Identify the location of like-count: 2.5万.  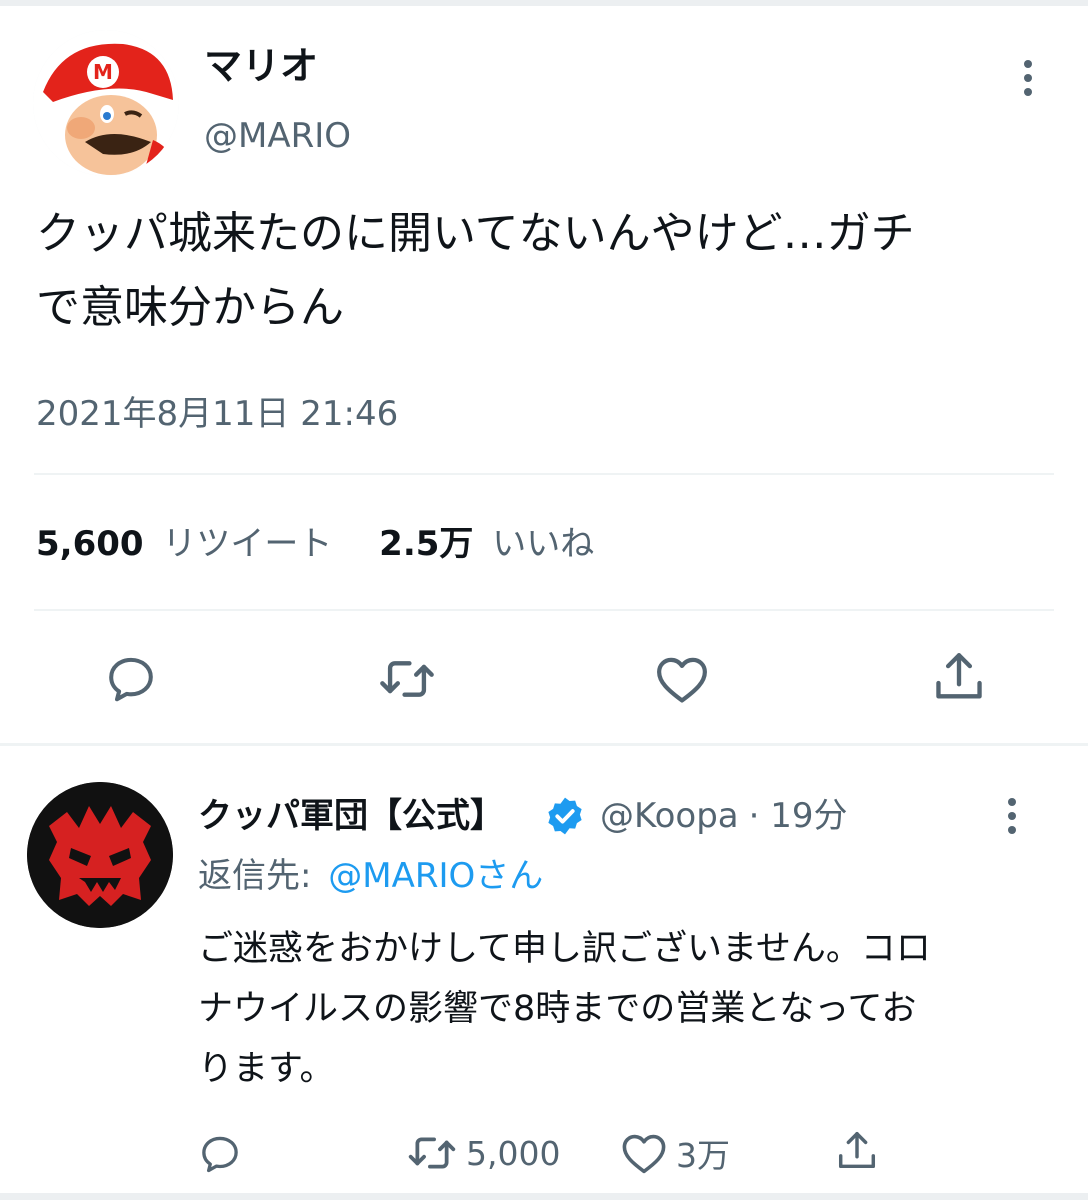
(426, 544).